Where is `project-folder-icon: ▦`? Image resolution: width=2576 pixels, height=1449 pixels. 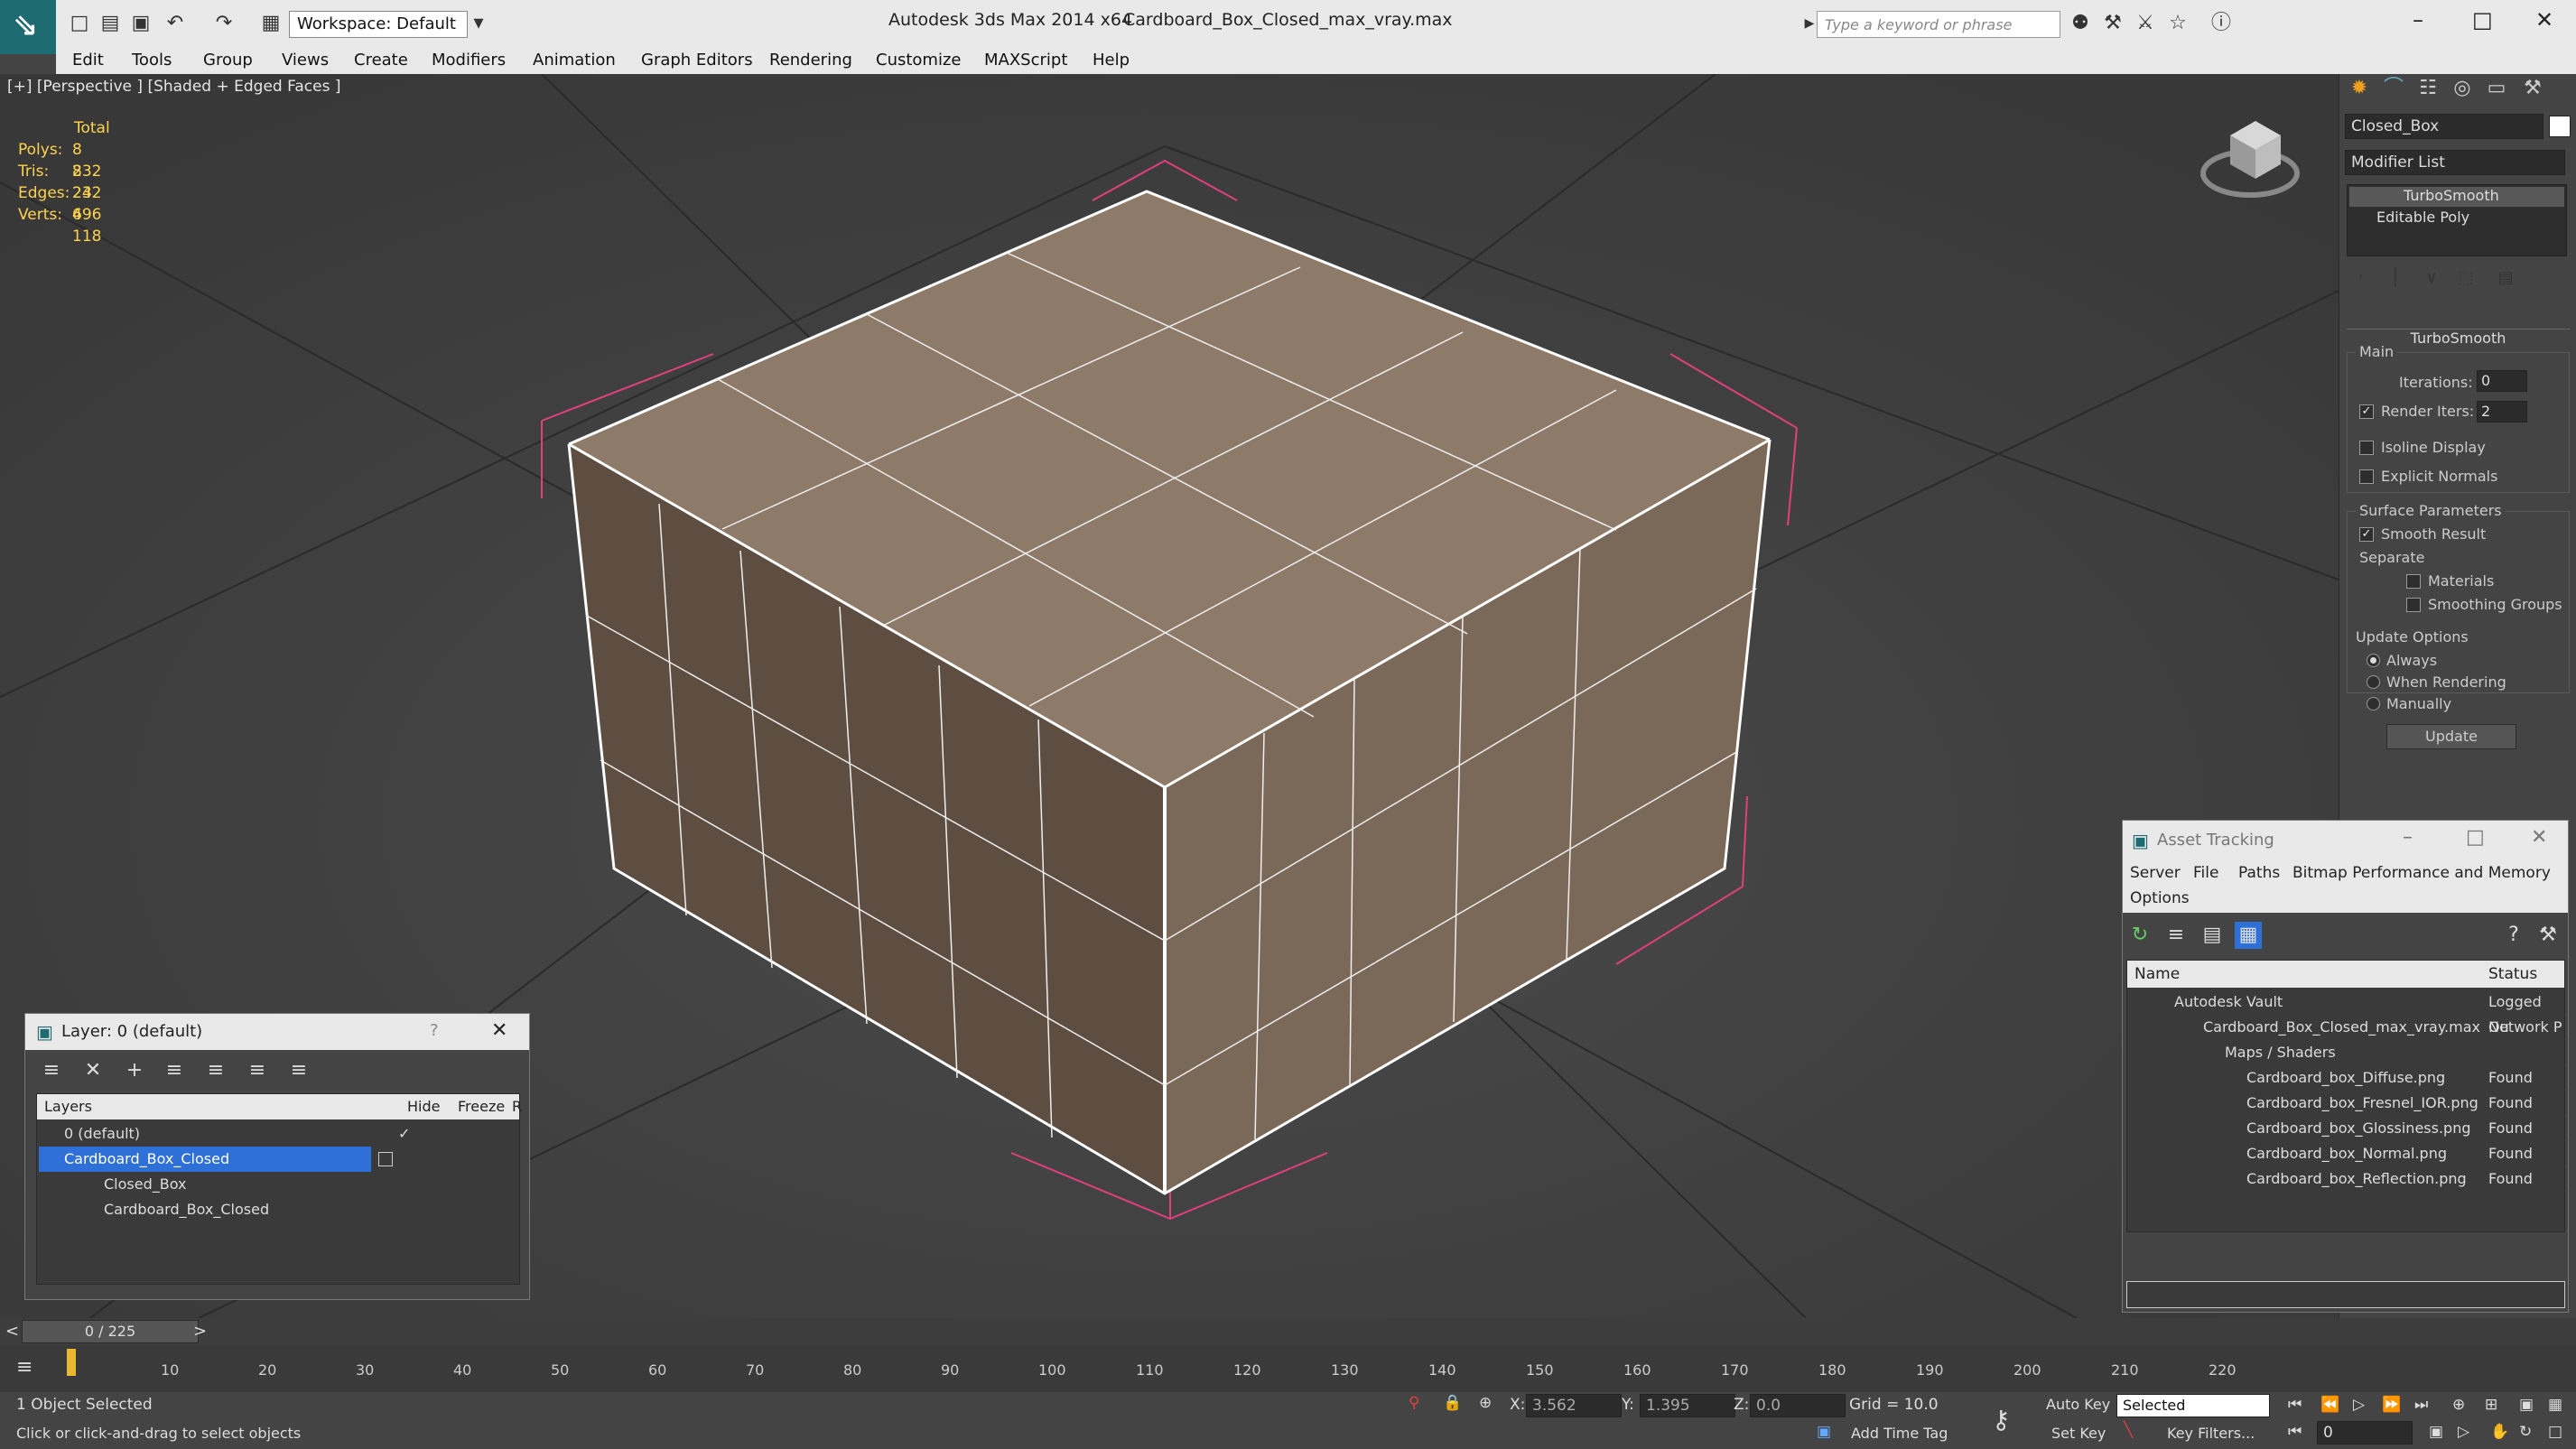 project-folder-icon: ▦ is located at coordinates (271, 23).